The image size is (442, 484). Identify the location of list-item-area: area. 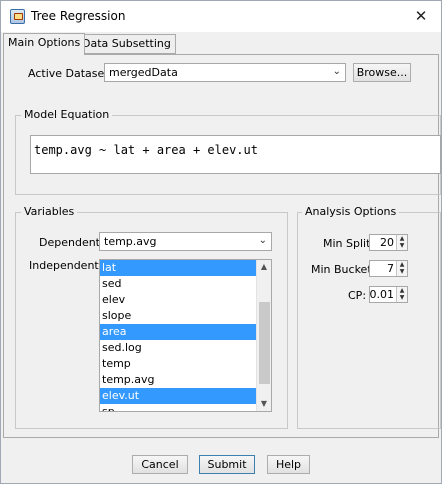
(178, 332).